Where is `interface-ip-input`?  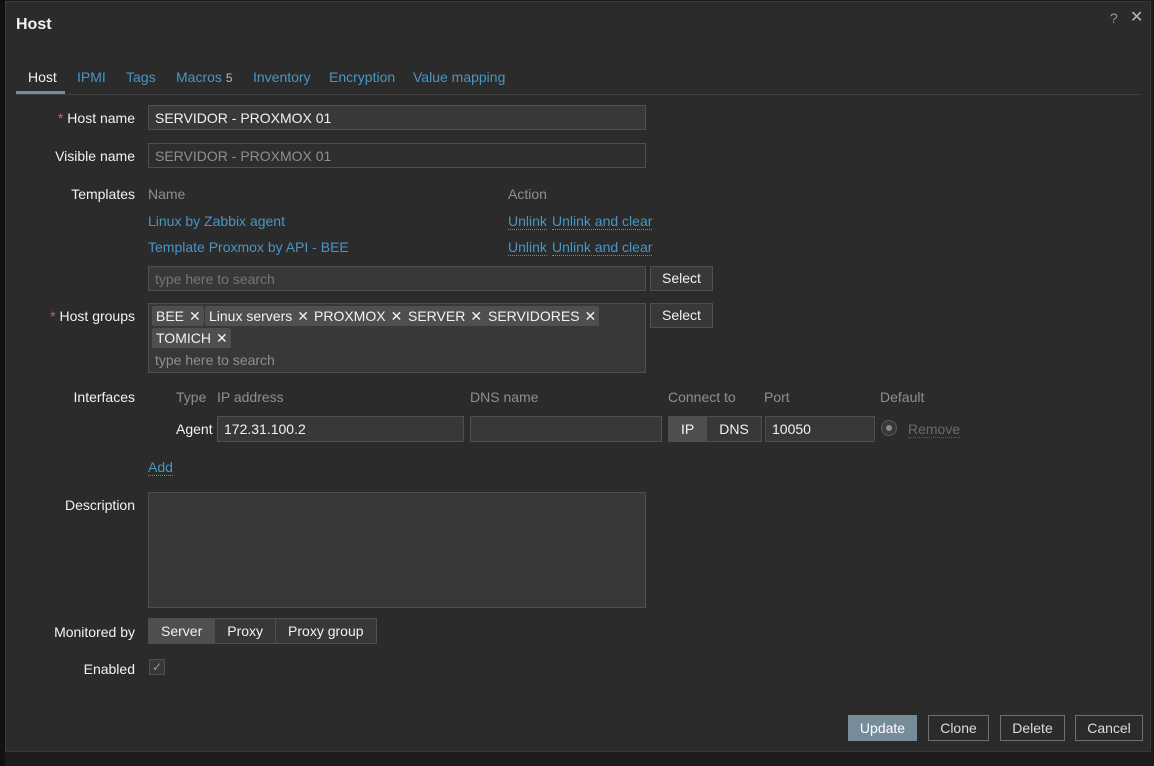
interface-ip-input is located at coordinates (340, 429).